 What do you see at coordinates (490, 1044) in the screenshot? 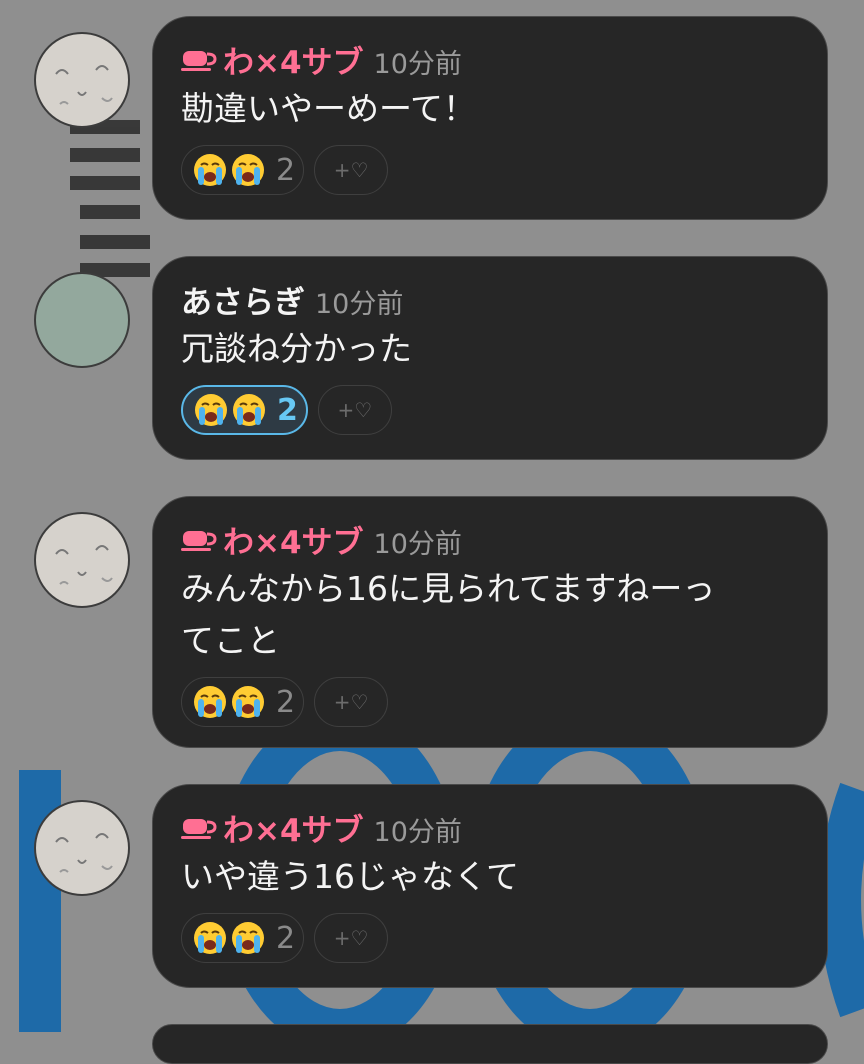
I see `message-bubble-partial` at bounding box center [490, 1044].